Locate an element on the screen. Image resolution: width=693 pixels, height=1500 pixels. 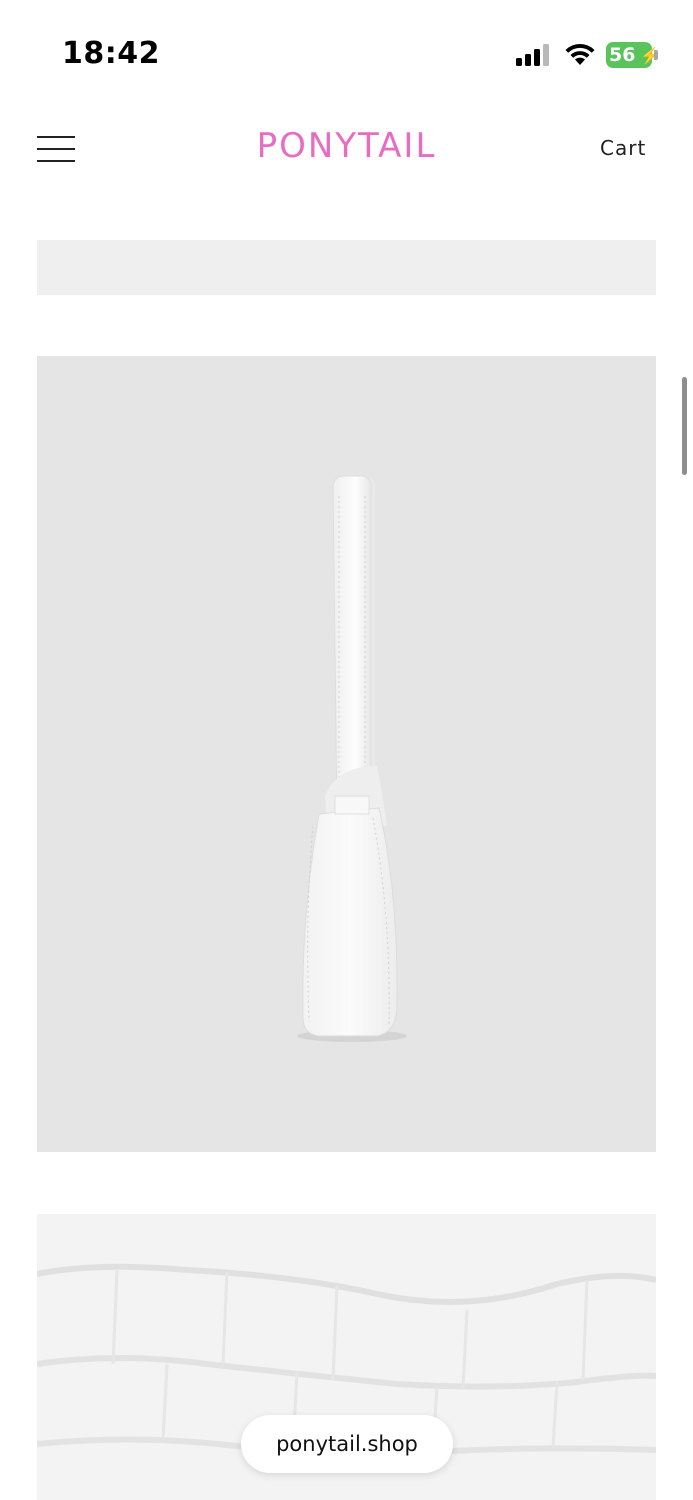
cellular-signal-icon is located at coordinates (532, 55).